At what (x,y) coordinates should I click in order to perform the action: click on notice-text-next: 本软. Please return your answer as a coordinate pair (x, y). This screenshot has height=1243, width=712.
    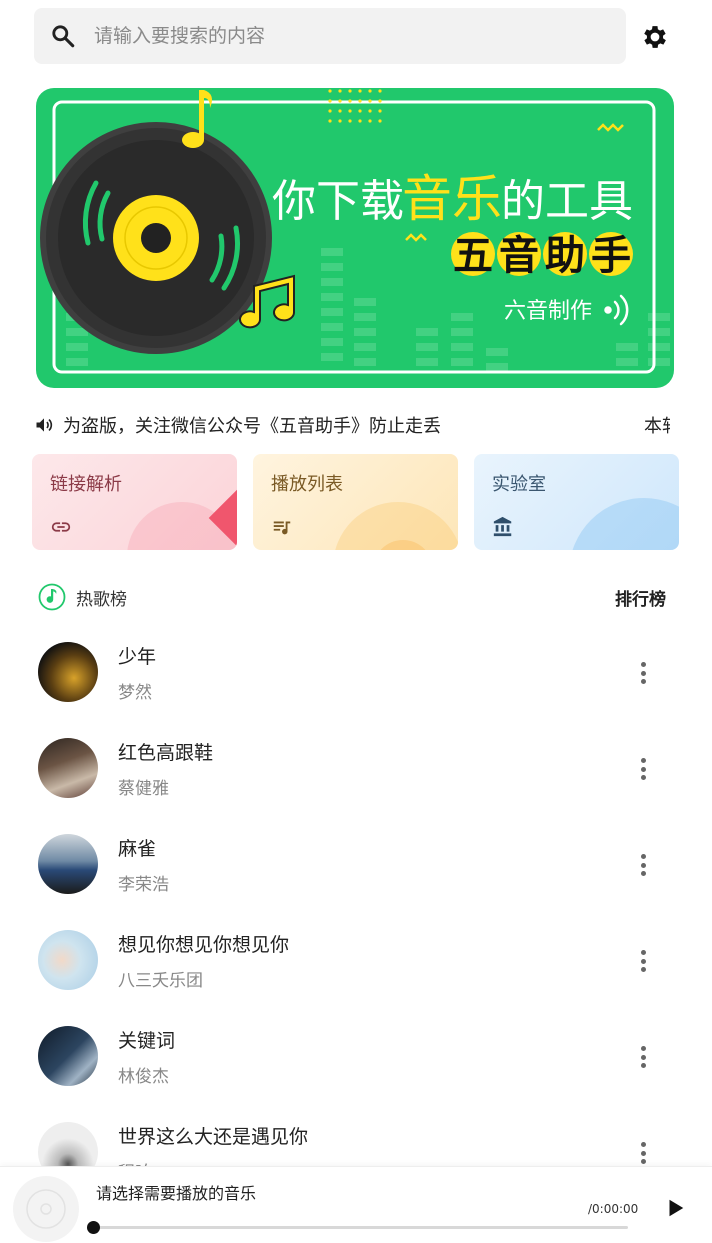
    Looking at the image, I should click on (657, 426).